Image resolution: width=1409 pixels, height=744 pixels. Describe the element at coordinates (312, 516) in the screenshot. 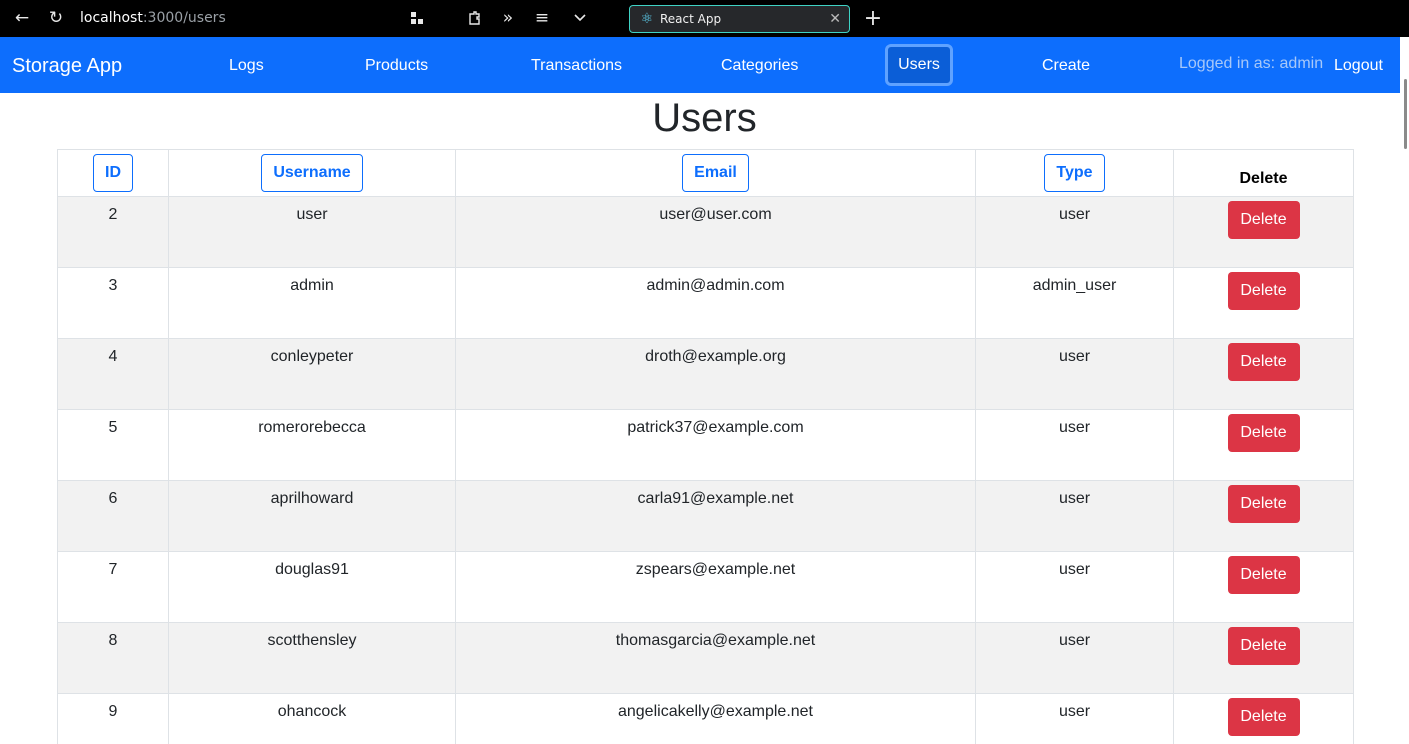

I see `cell-username: aprilhoward` at that location.